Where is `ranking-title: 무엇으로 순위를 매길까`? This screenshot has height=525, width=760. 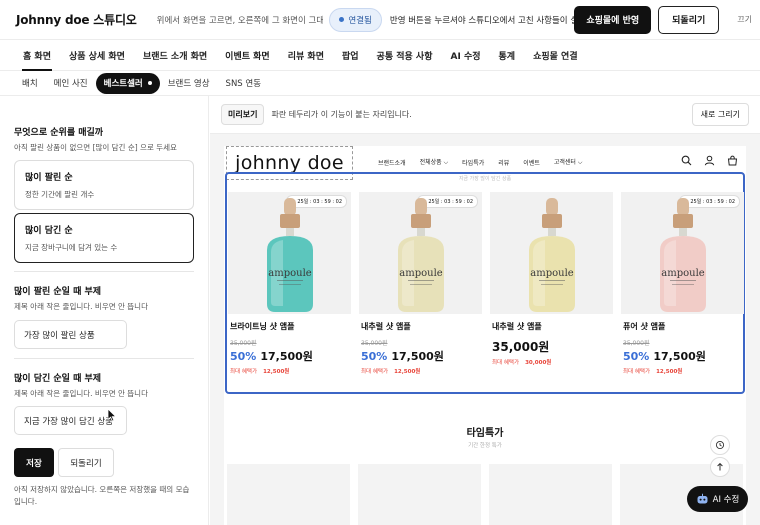 ranking-title: 무엇으로 순위를 매길까 is located at coordinates (59, 133).